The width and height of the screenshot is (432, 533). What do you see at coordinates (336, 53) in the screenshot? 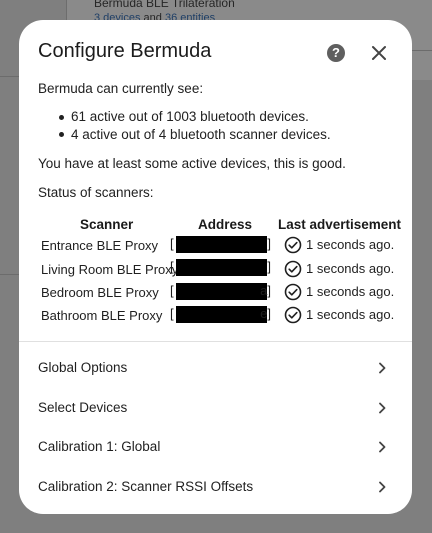
I see `help-icon: ?` at bounding box center [336, 53].